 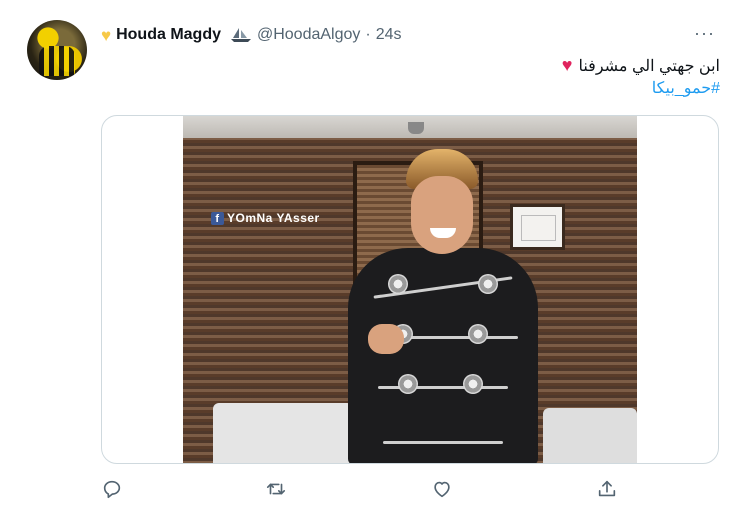 I want to click on share-button, so click(x=608, y=490).